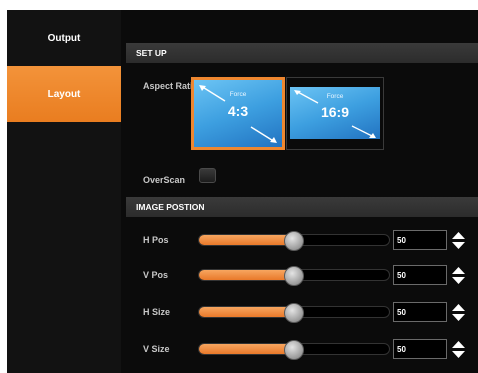 The width and height of the screenshot is (478, 373). I want to click on slider-row-v-size: V Size 50, so click(299, 350).